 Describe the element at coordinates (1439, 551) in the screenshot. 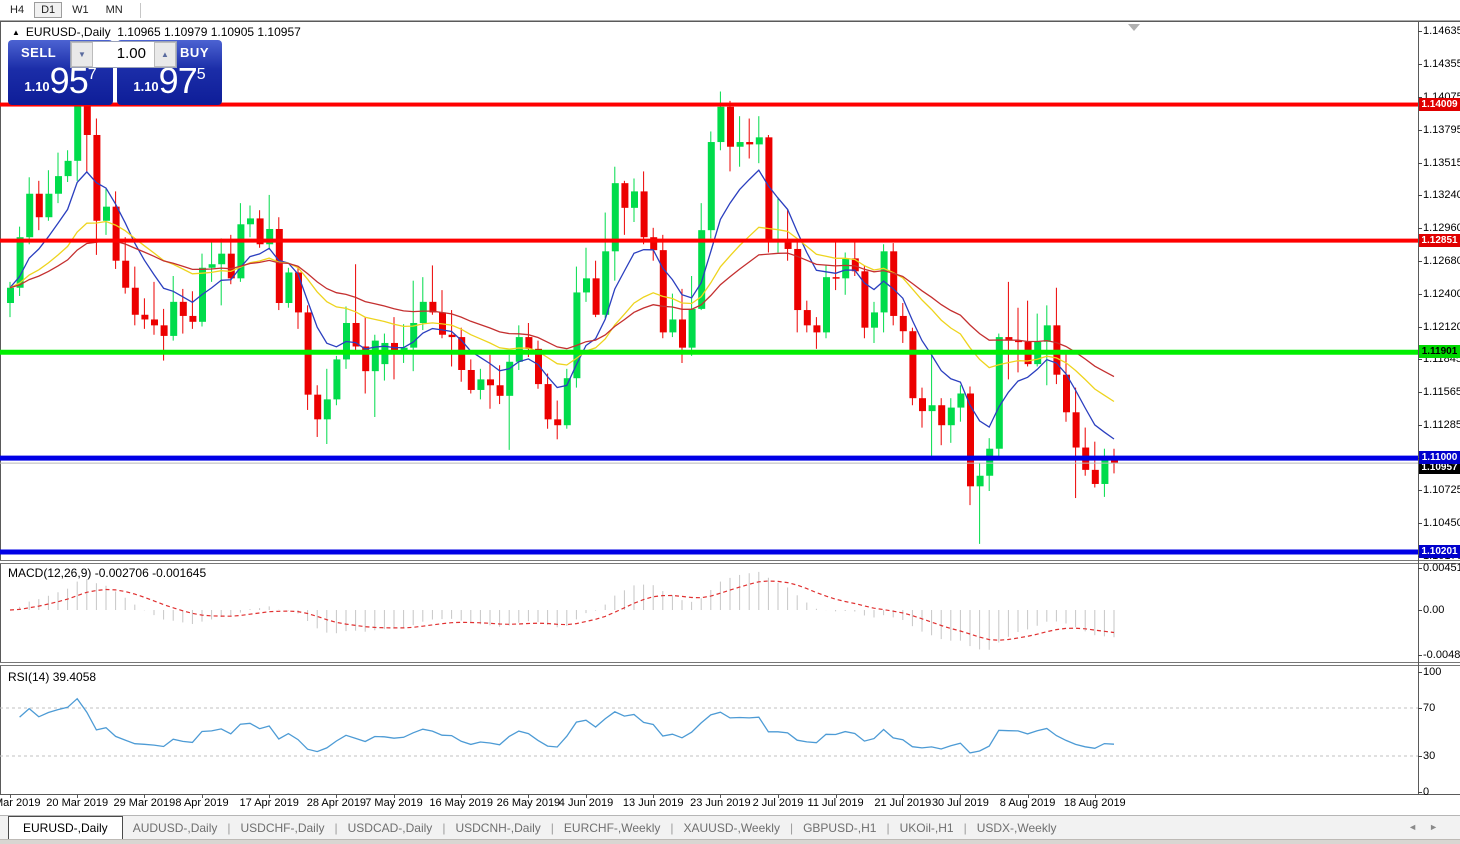

I see `price-level-tag: 1.10201` at that location.